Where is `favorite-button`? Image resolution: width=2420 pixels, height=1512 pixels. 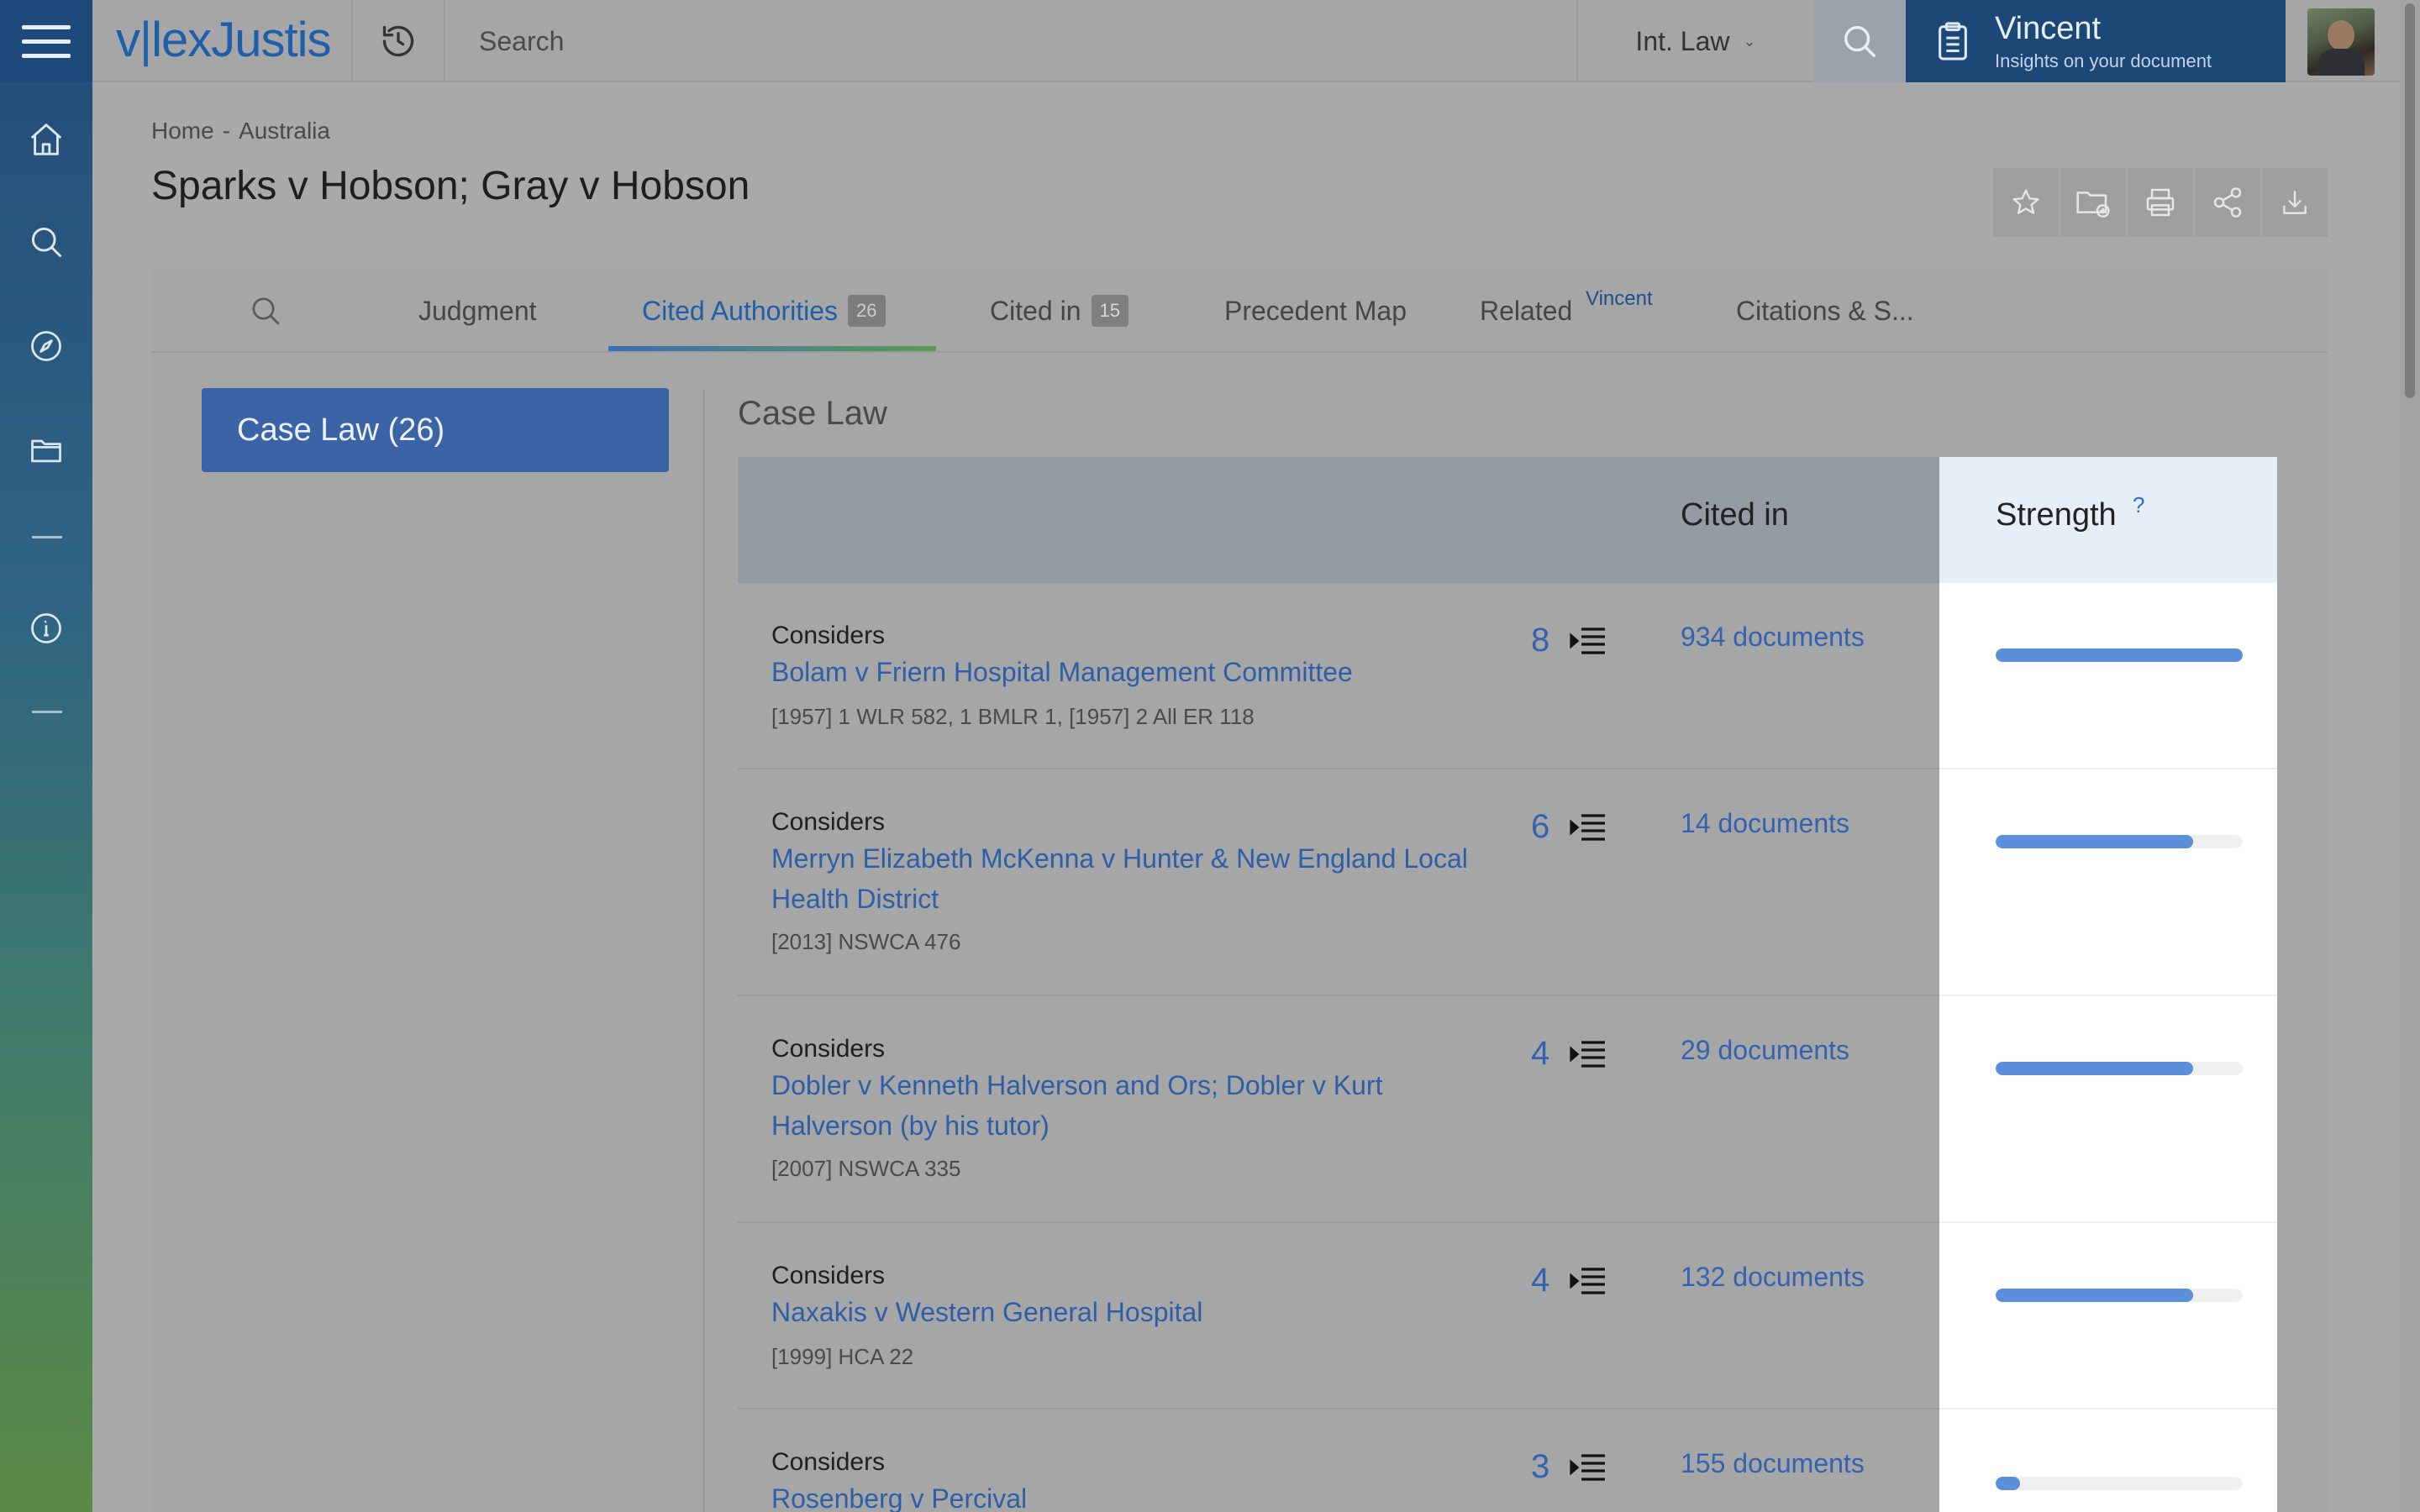
favorite-button is located at coordinates (2026, 202).